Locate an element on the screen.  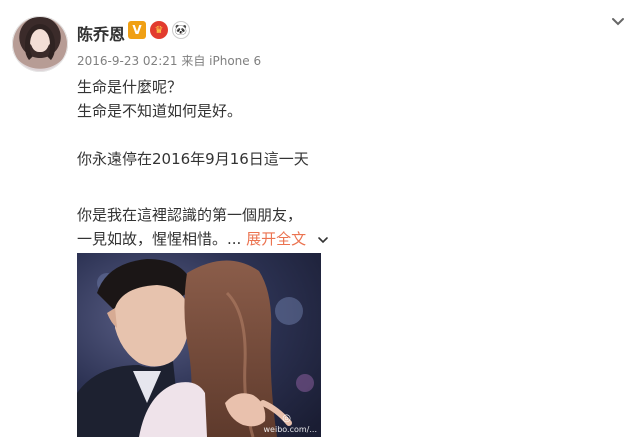
panda-badge-icon: 🐼 is located at coordinates (181, 30).